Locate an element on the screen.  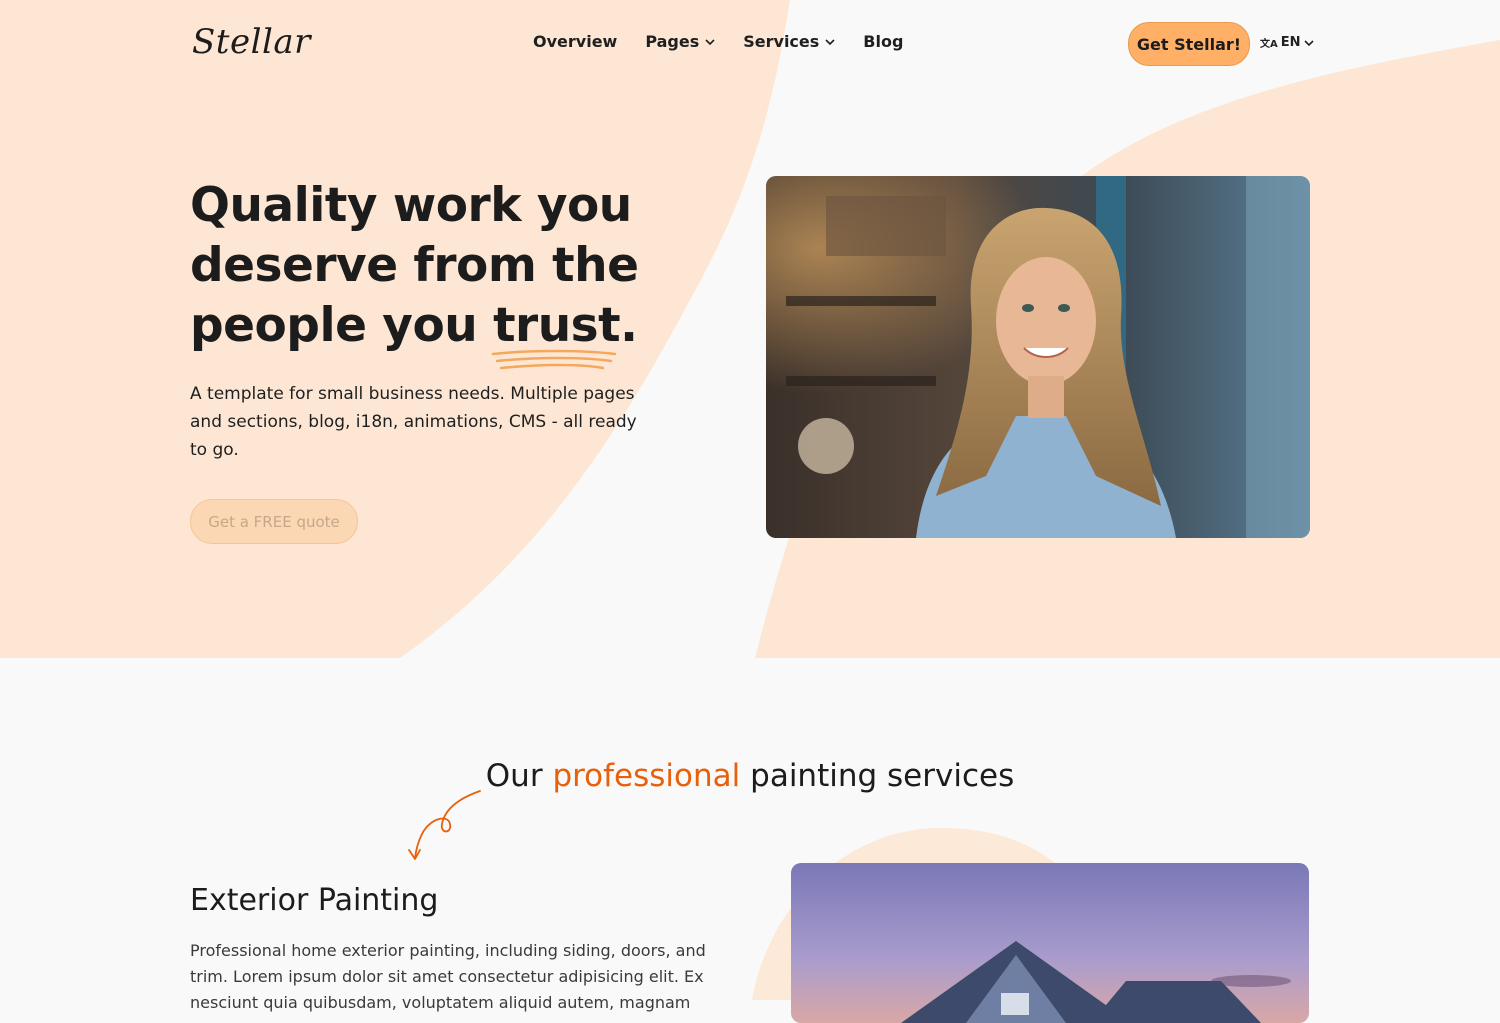
service-title-exterior-painting: Exterior Painting is located at coordinates (314, 900).